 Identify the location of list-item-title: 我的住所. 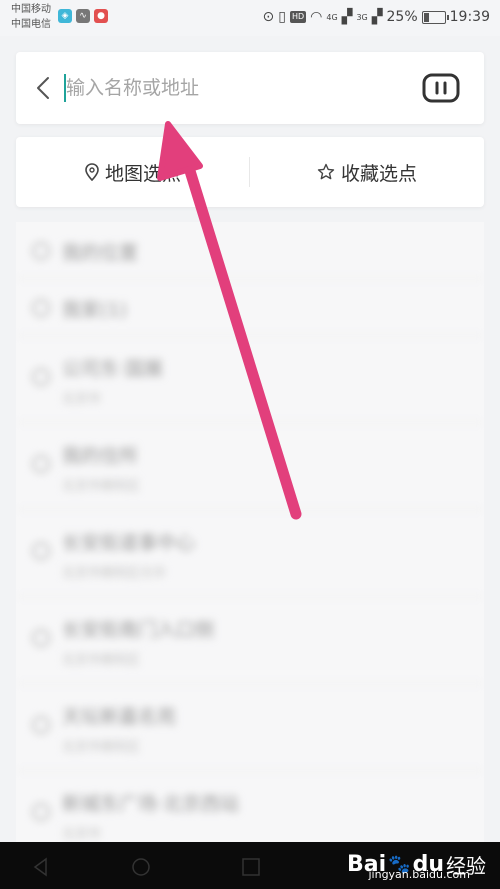
(100, 456).